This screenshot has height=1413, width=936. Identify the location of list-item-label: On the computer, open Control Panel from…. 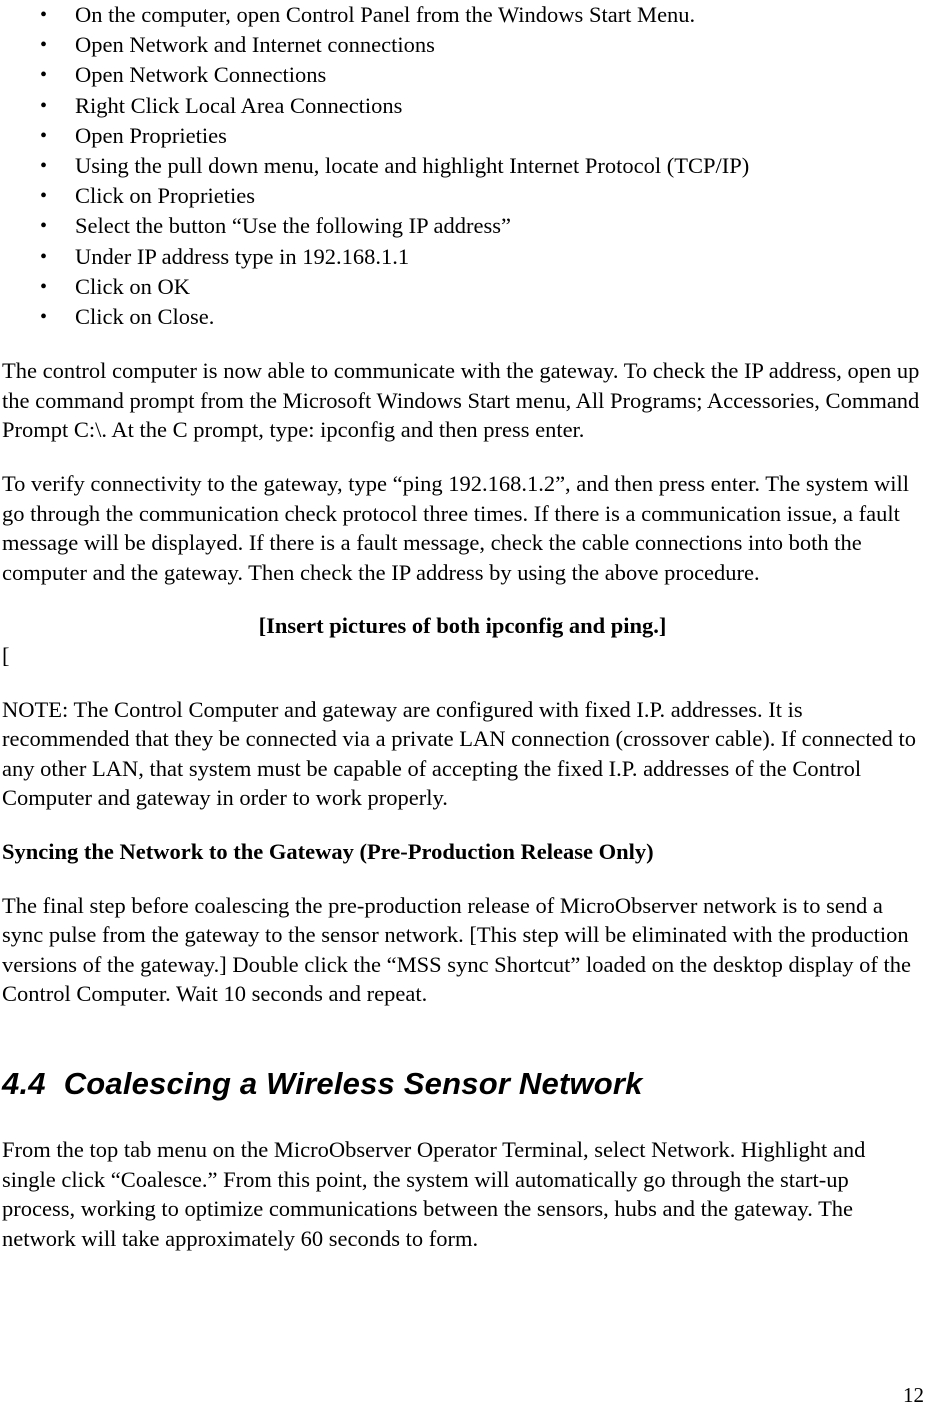
(385, 14).